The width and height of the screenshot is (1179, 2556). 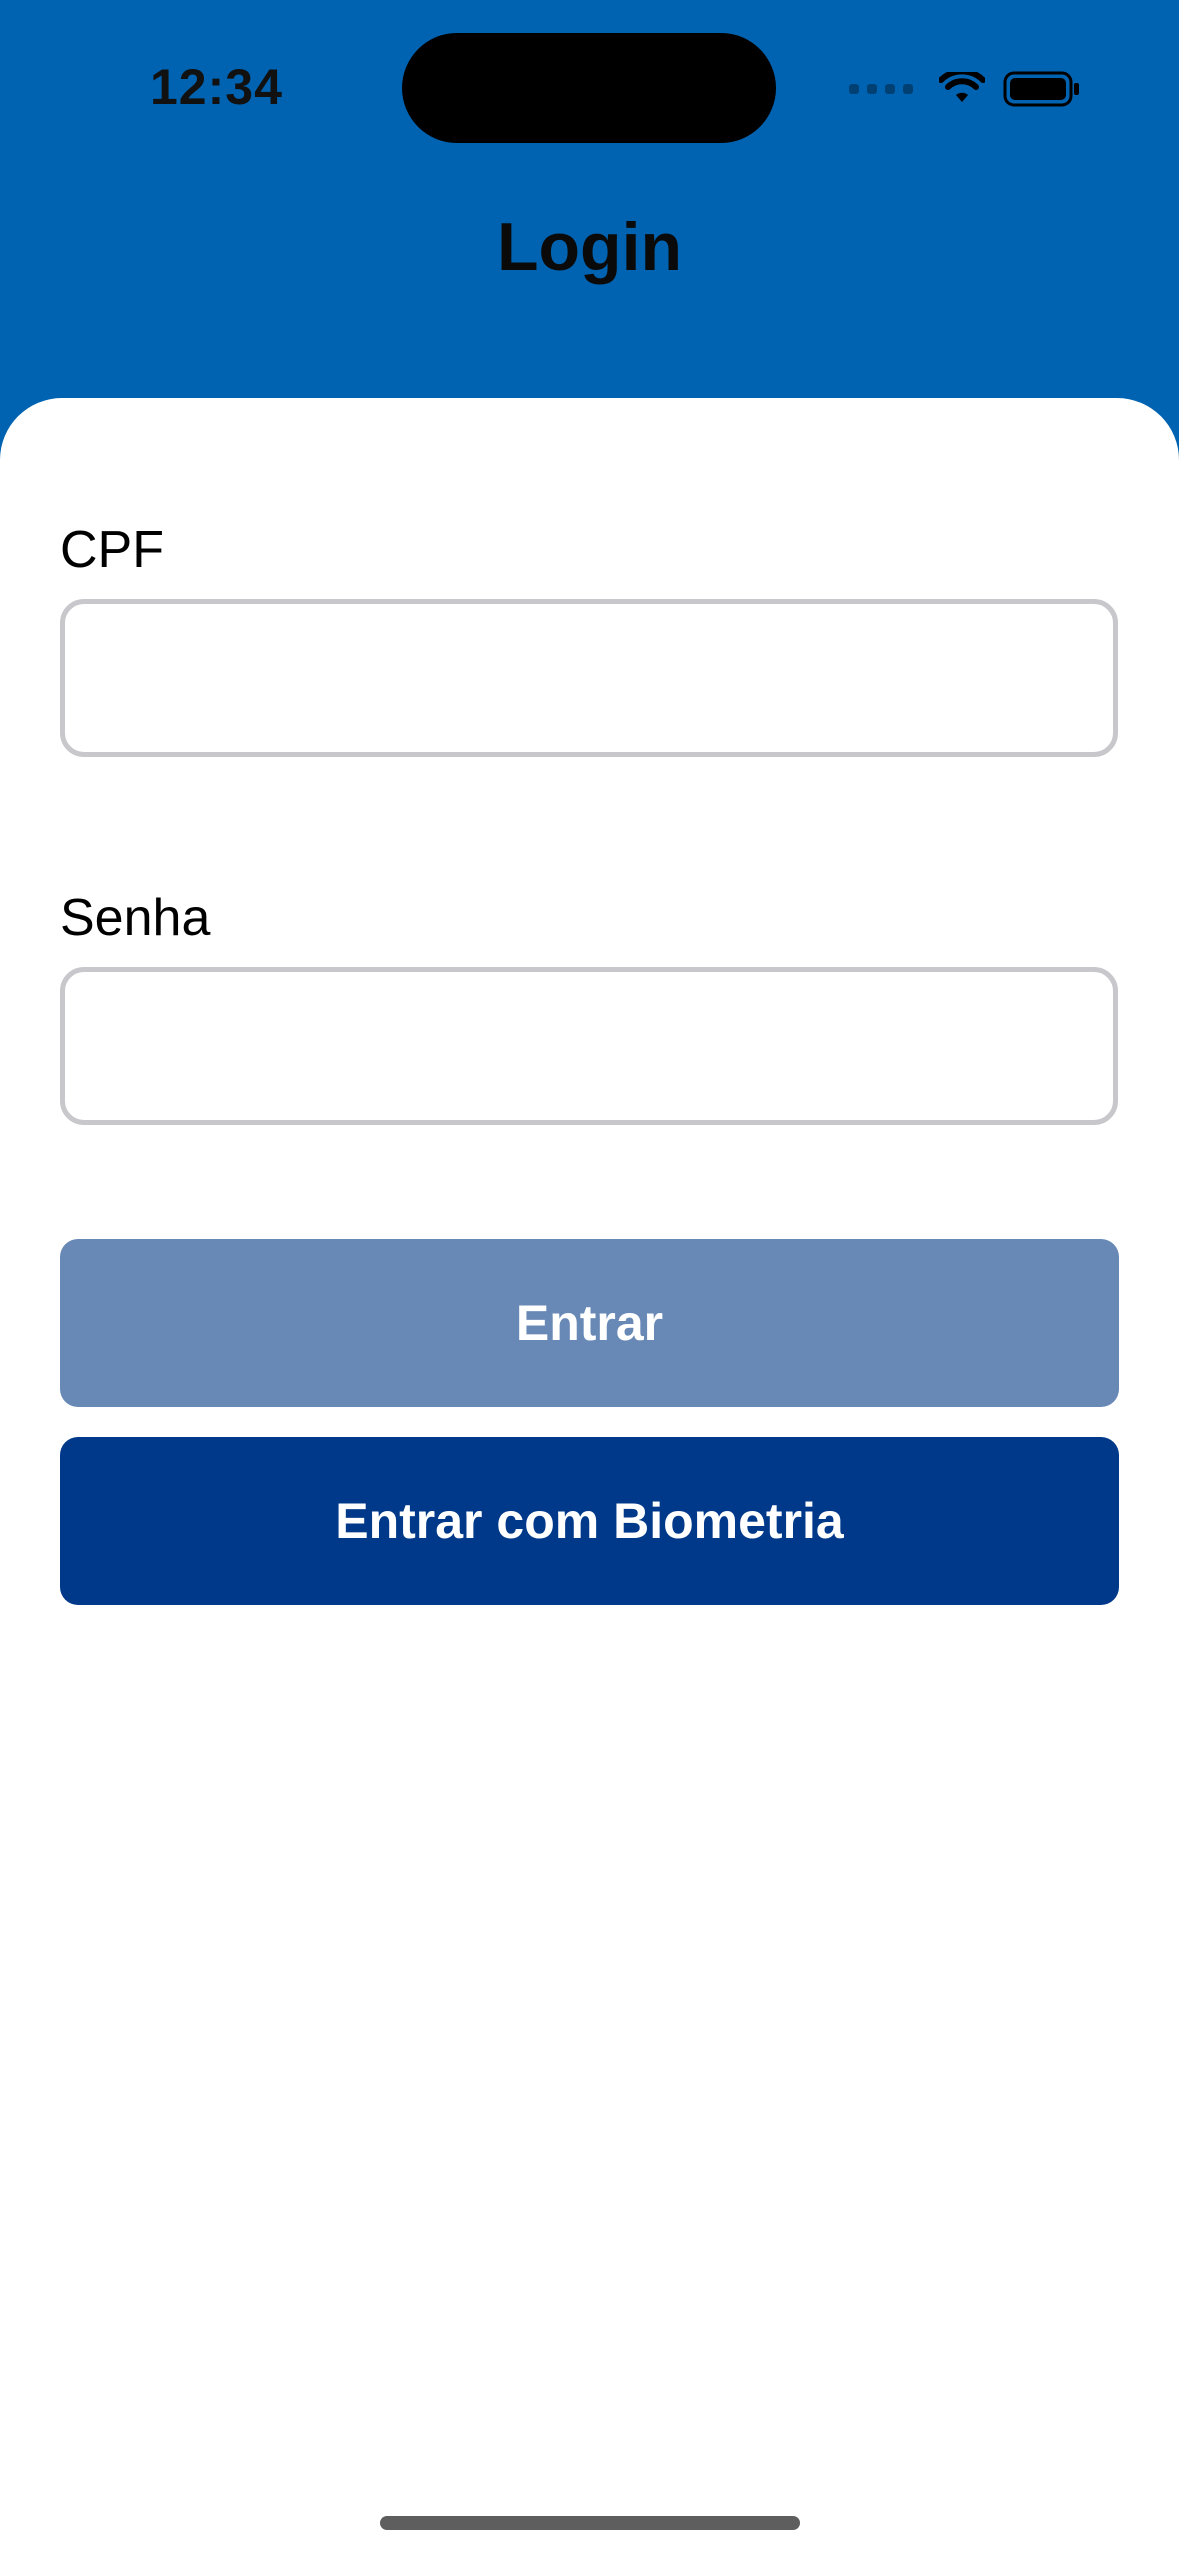 What do you see at coordinates (589, 88) in the screenshot?
I see `dynamic-island` at bounding box center [589, 88].